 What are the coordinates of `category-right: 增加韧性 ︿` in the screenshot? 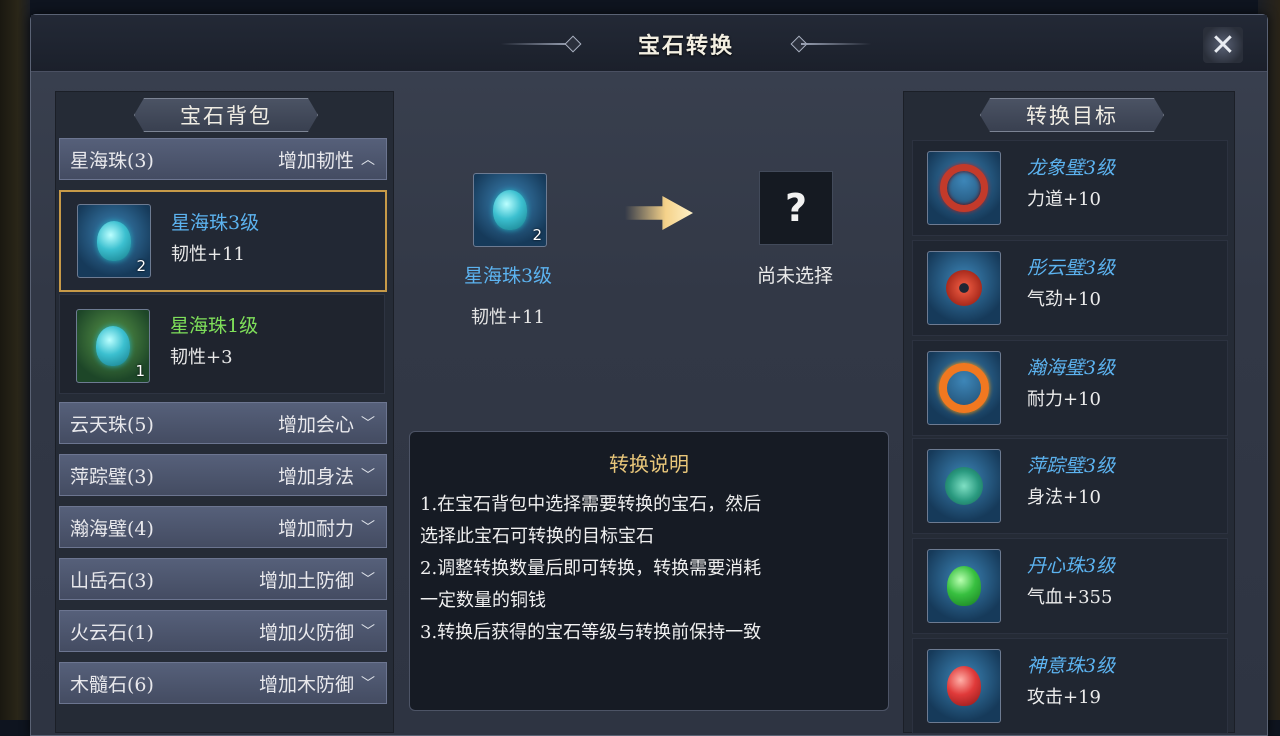 It's located at (327, 159).